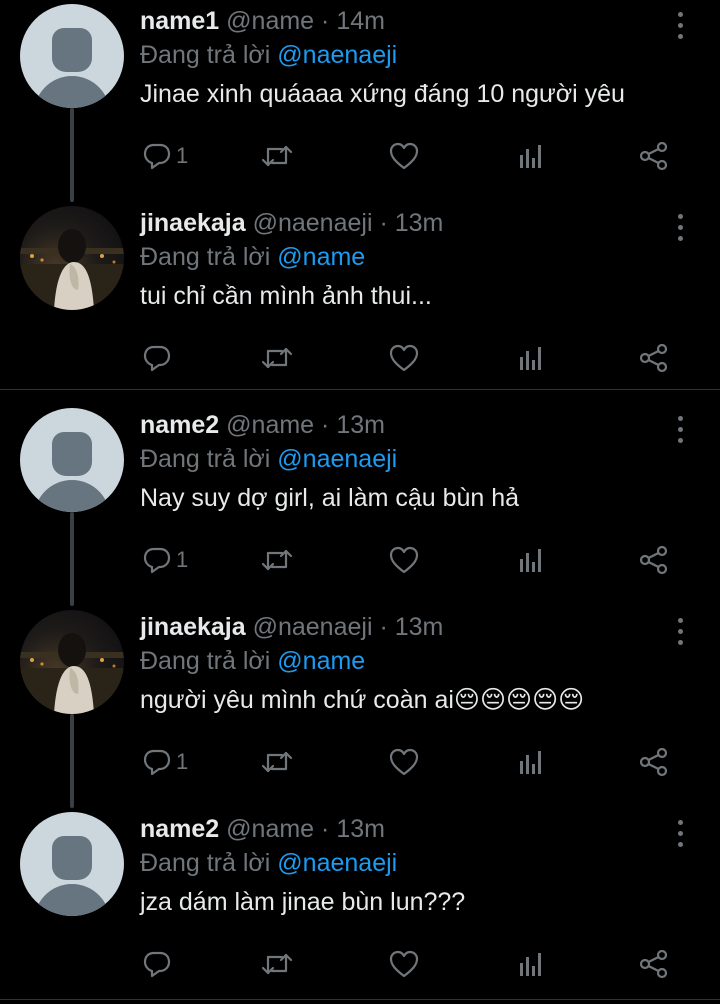 This screenshot has height=1004, width=720. What do you see at coordinates (72, 155) in the screenshot?
I see `thread-line` at bounding box center [72, 155].